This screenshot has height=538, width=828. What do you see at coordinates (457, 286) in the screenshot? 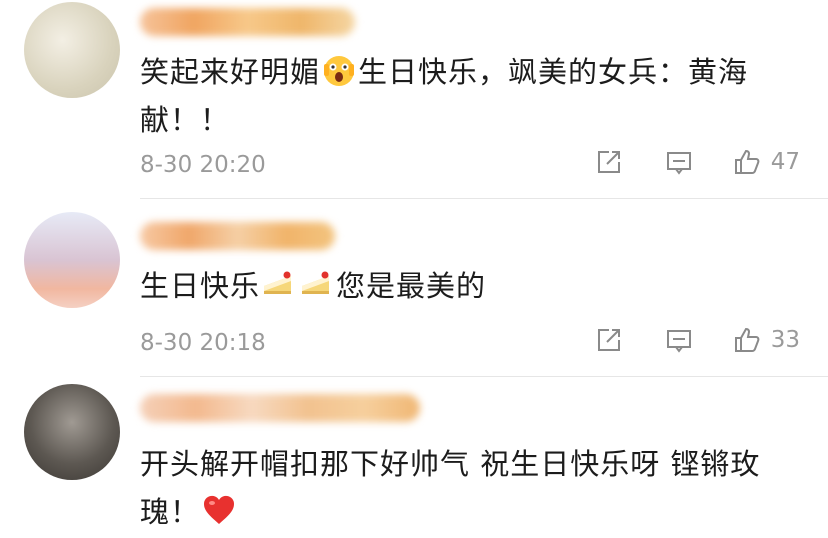
I see `comment-text: 生日快乐 您是最美的` at bounding box center [457, 286].